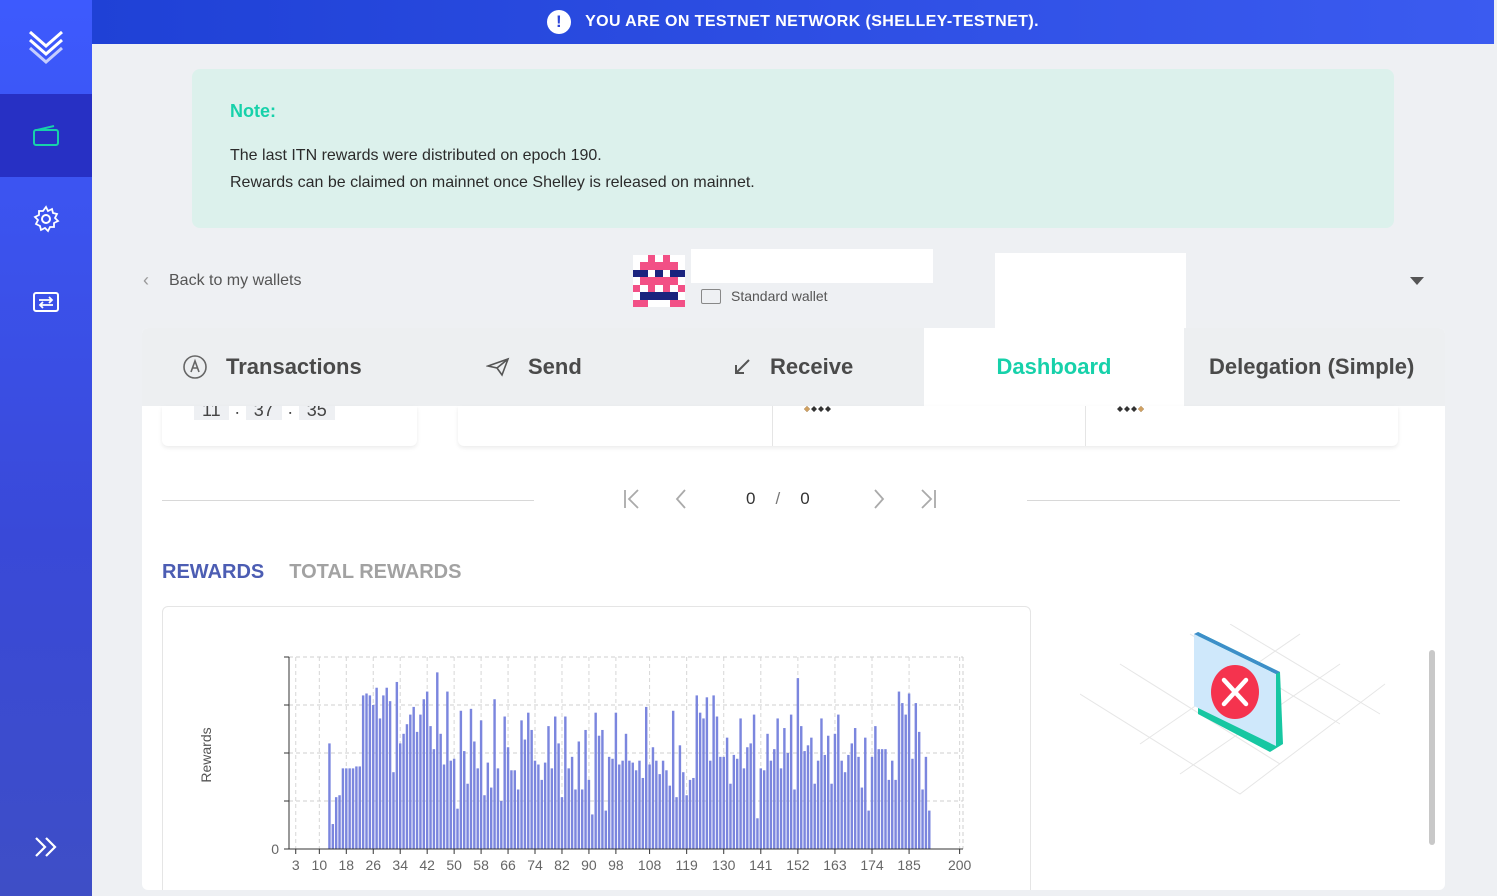 Image resolution: width=1497 pixels, height=896 pixels. What do you see at coordinates (1234, 716) in the screenshot?
I see `no-stake-illustration` at bounding box center [1234, 716].